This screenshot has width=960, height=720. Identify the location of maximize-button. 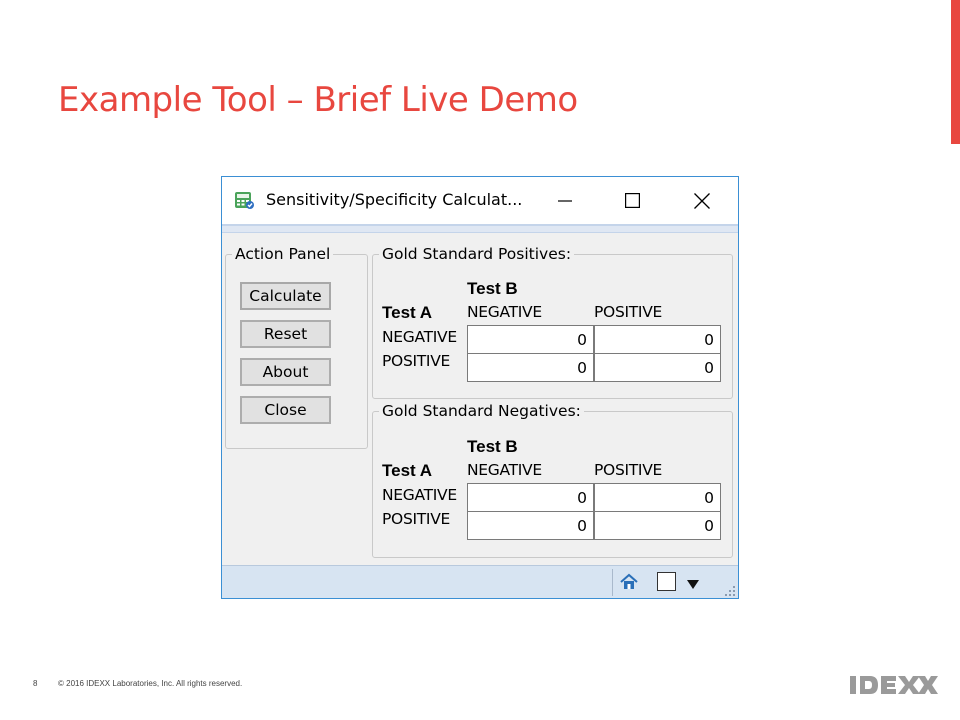
(632, 200).